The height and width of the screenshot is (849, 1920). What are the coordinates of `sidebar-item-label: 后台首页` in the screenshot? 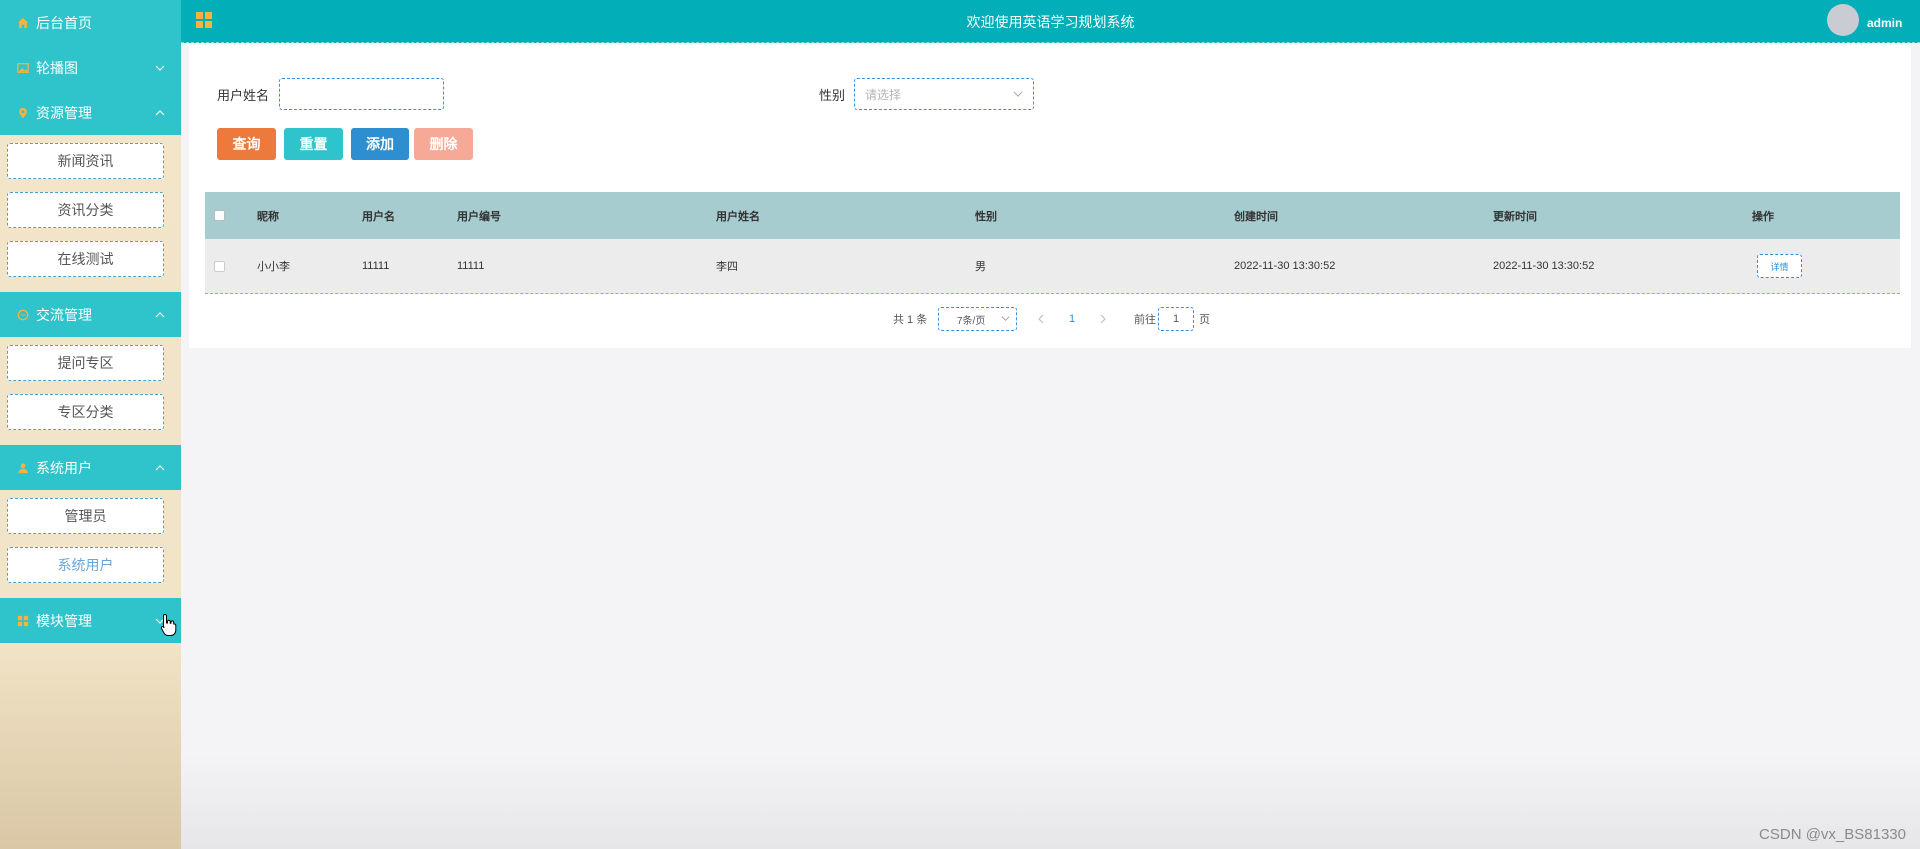 It's located at (64, 22).